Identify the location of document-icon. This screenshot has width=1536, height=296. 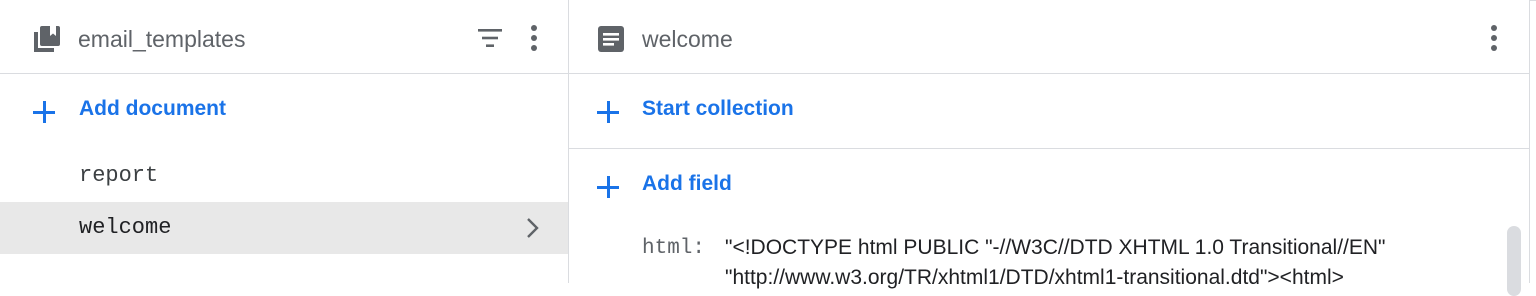
(611, 39).